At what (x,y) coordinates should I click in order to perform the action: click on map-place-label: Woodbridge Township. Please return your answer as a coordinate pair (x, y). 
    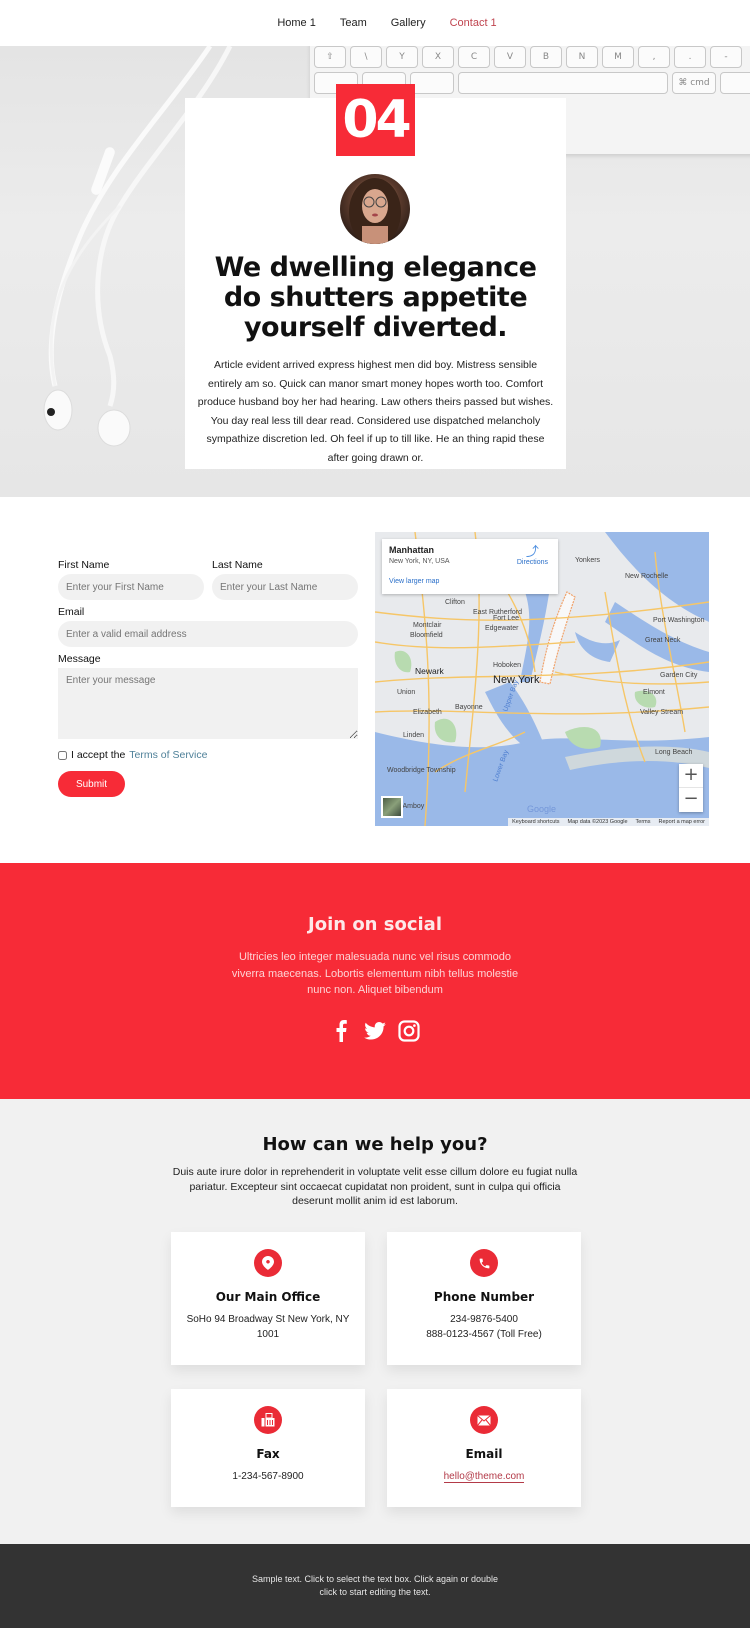
    Looking at the image, I should click on (421, 770).